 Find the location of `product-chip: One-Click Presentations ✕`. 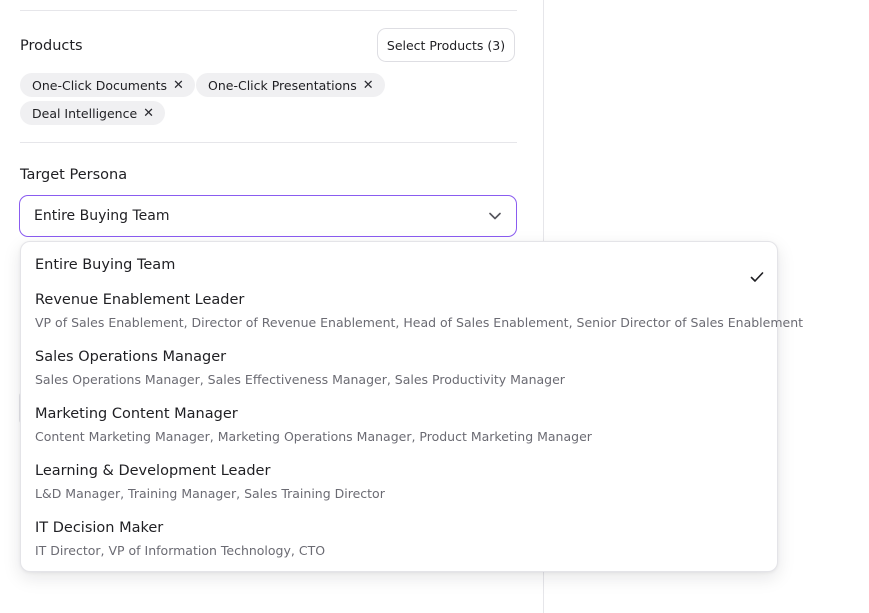

product-chip: One-Click Presentations ✕ is located at coordinates (290, 85).